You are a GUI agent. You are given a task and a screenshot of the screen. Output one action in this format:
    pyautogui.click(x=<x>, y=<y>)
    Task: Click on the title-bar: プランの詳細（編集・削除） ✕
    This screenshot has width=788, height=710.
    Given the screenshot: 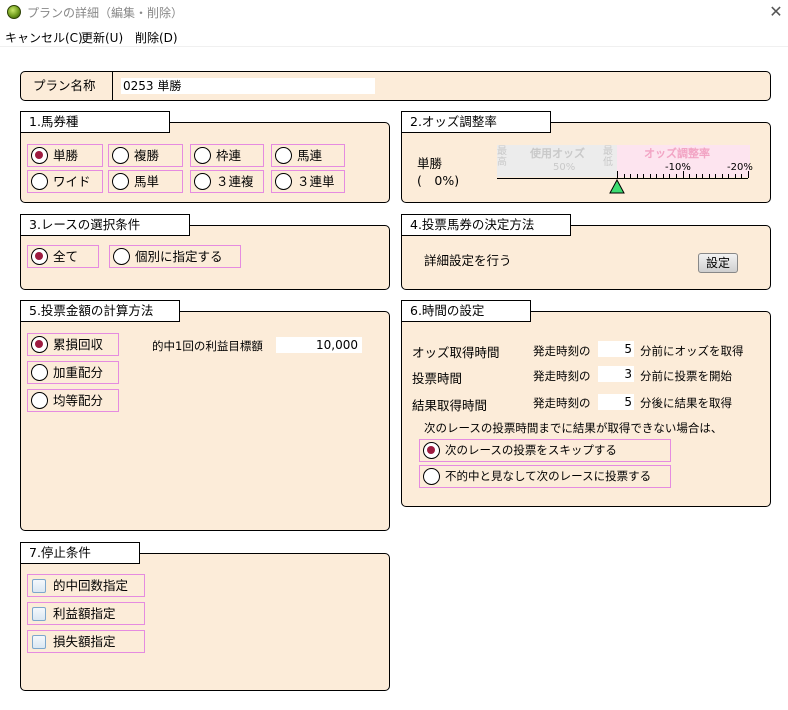 What is the action you would take?
    pyautogui.click(x=394, y=12)
    